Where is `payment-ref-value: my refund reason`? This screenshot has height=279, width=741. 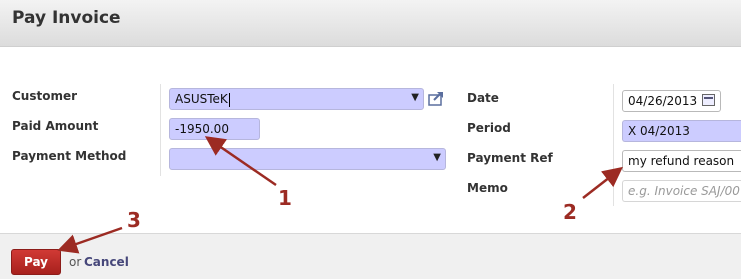
payment-ref-value: my refund reason is located at coordinates (681, 161).